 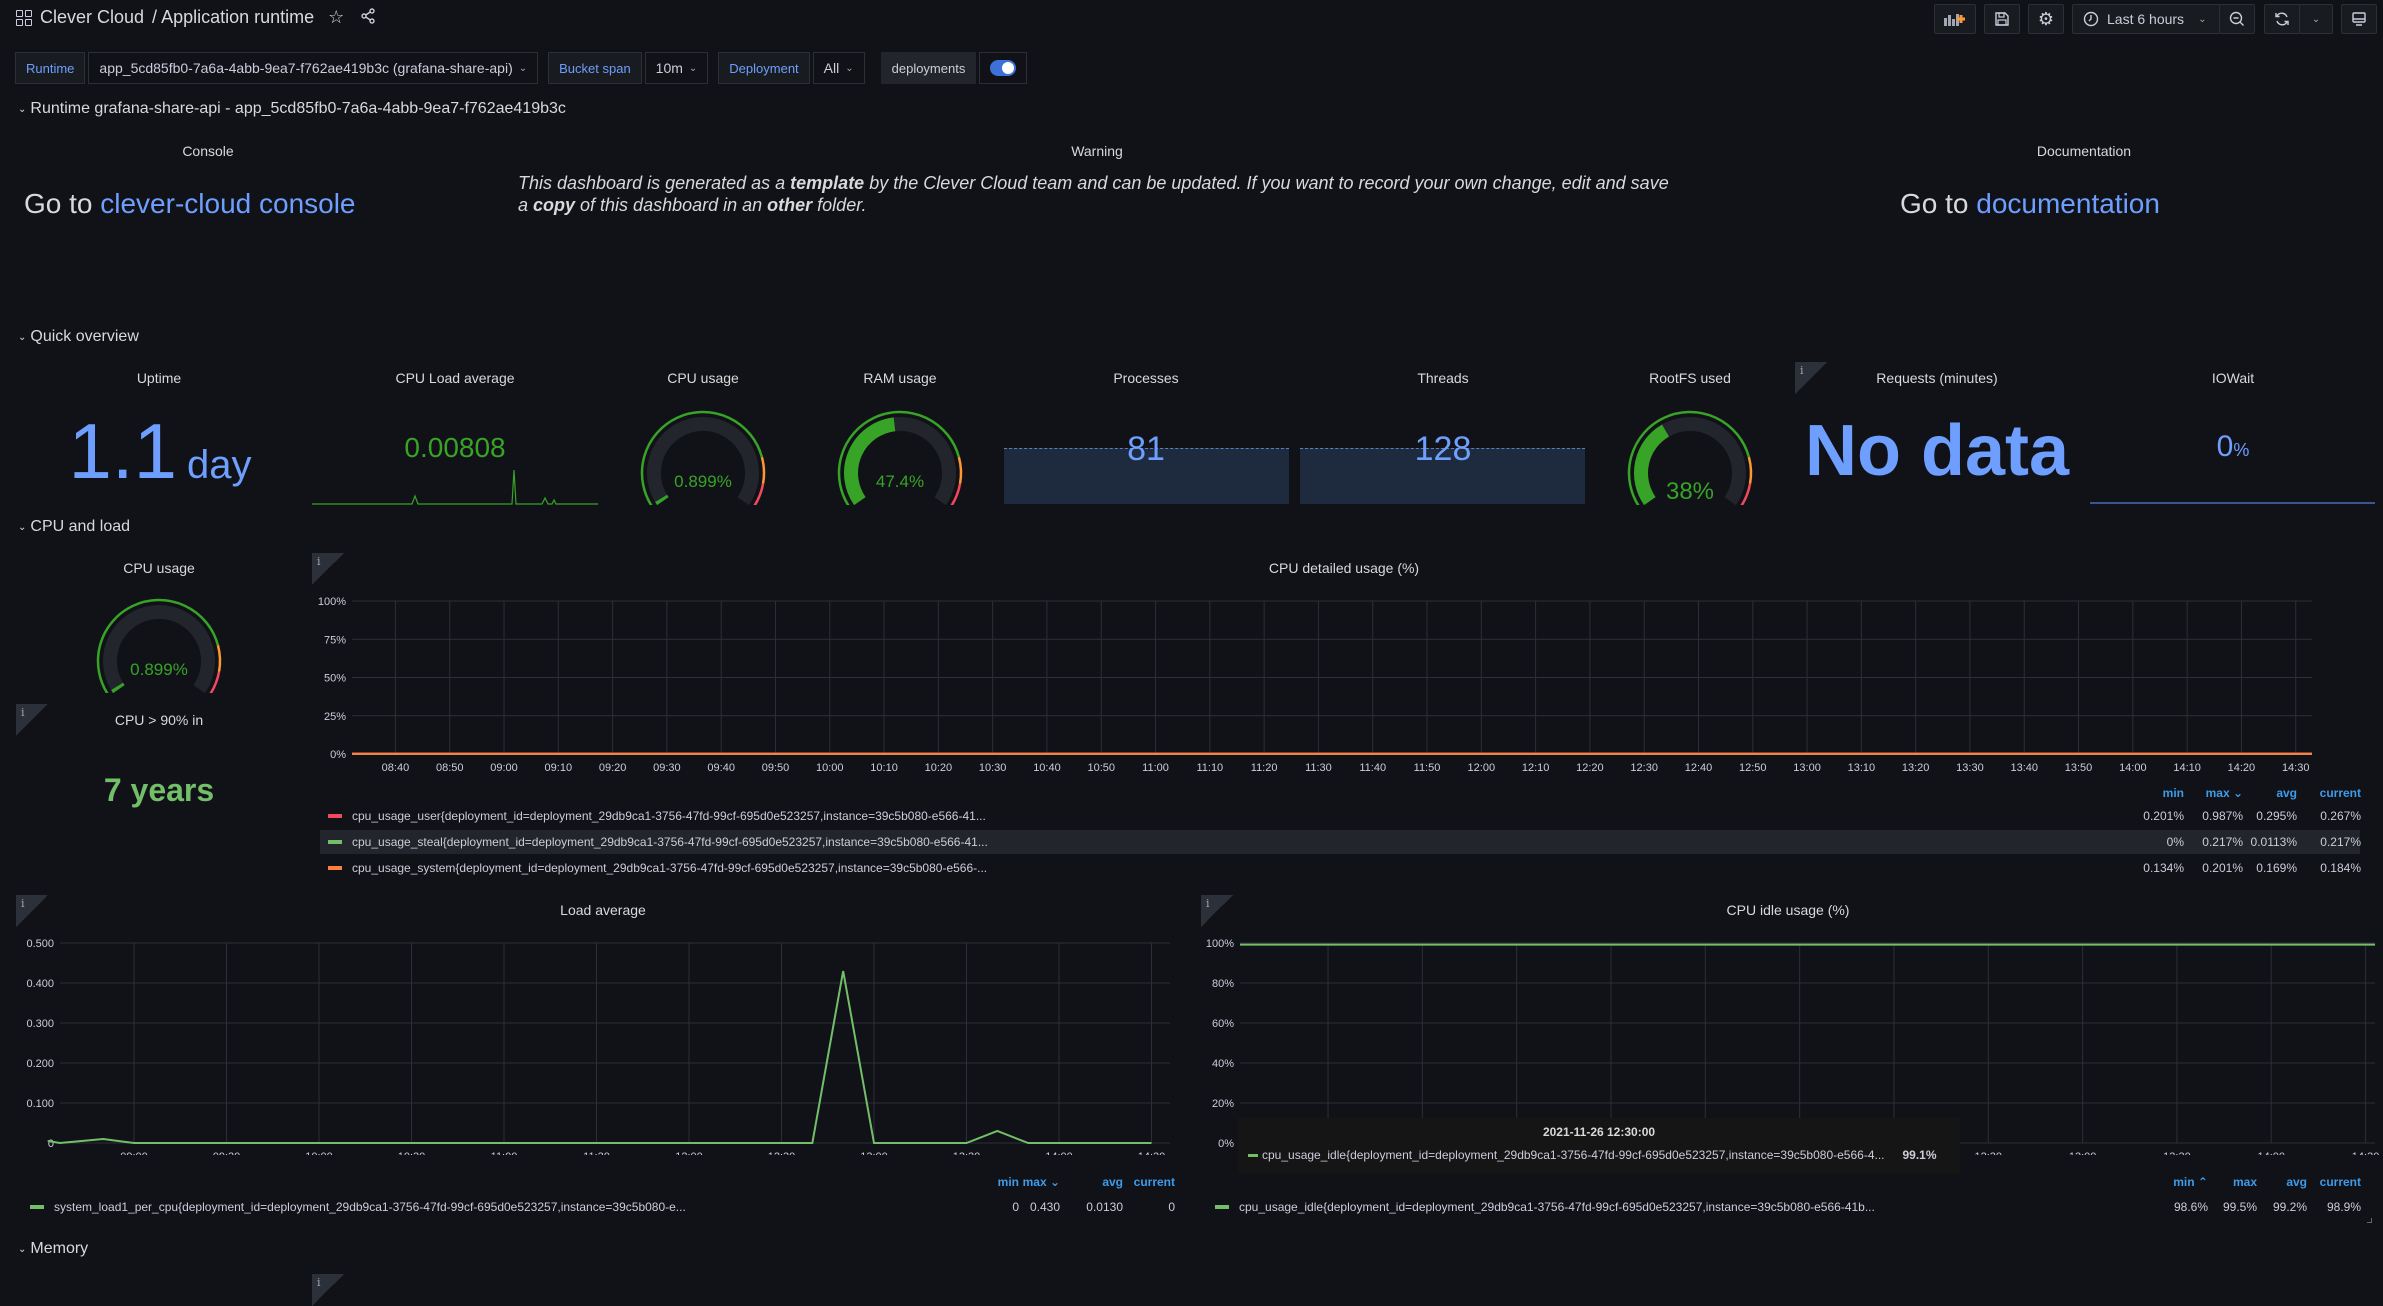 What do you see at coordinates (2340, 816) in the screenshot?
I see `legend-value-current: 0.267%` at bounding box center [2340, 816].